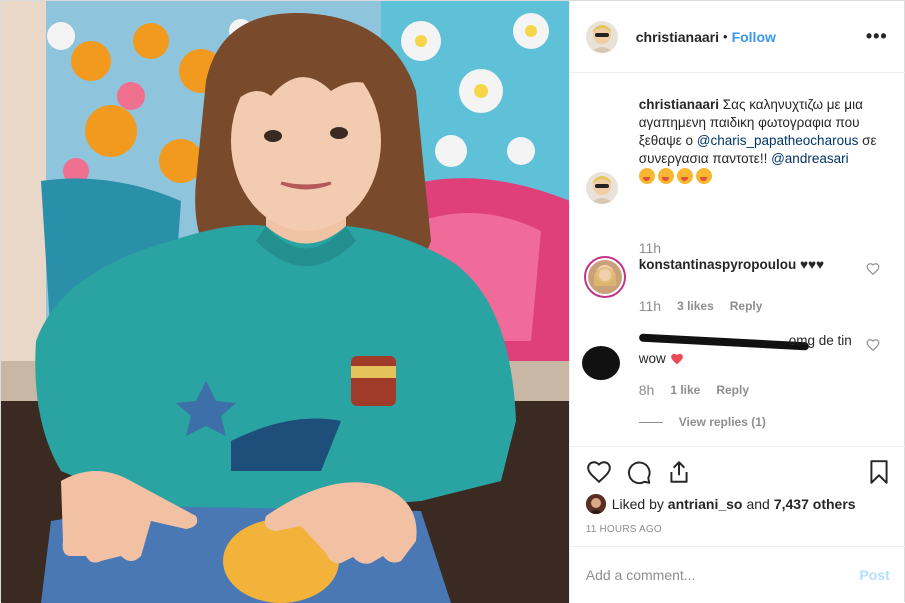 This screenshot has width=905, height=603. I want to click on more-options-icon: •••, so click(877, 36).